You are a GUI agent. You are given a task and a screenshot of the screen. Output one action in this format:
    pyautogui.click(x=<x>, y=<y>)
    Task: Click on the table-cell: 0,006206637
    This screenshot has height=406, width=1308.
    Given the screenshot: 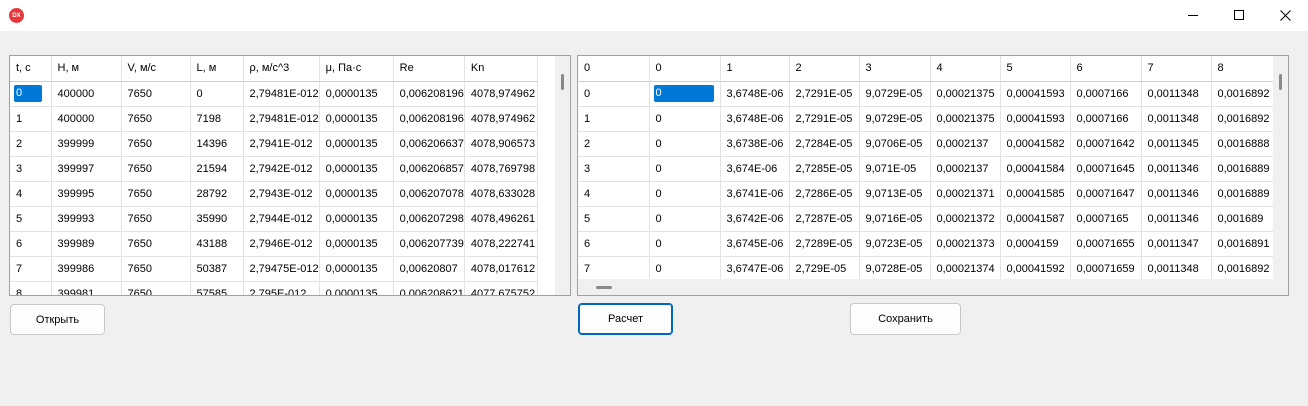 What is the action you would take?
    pyautogui.click(x=429, y=144)
    